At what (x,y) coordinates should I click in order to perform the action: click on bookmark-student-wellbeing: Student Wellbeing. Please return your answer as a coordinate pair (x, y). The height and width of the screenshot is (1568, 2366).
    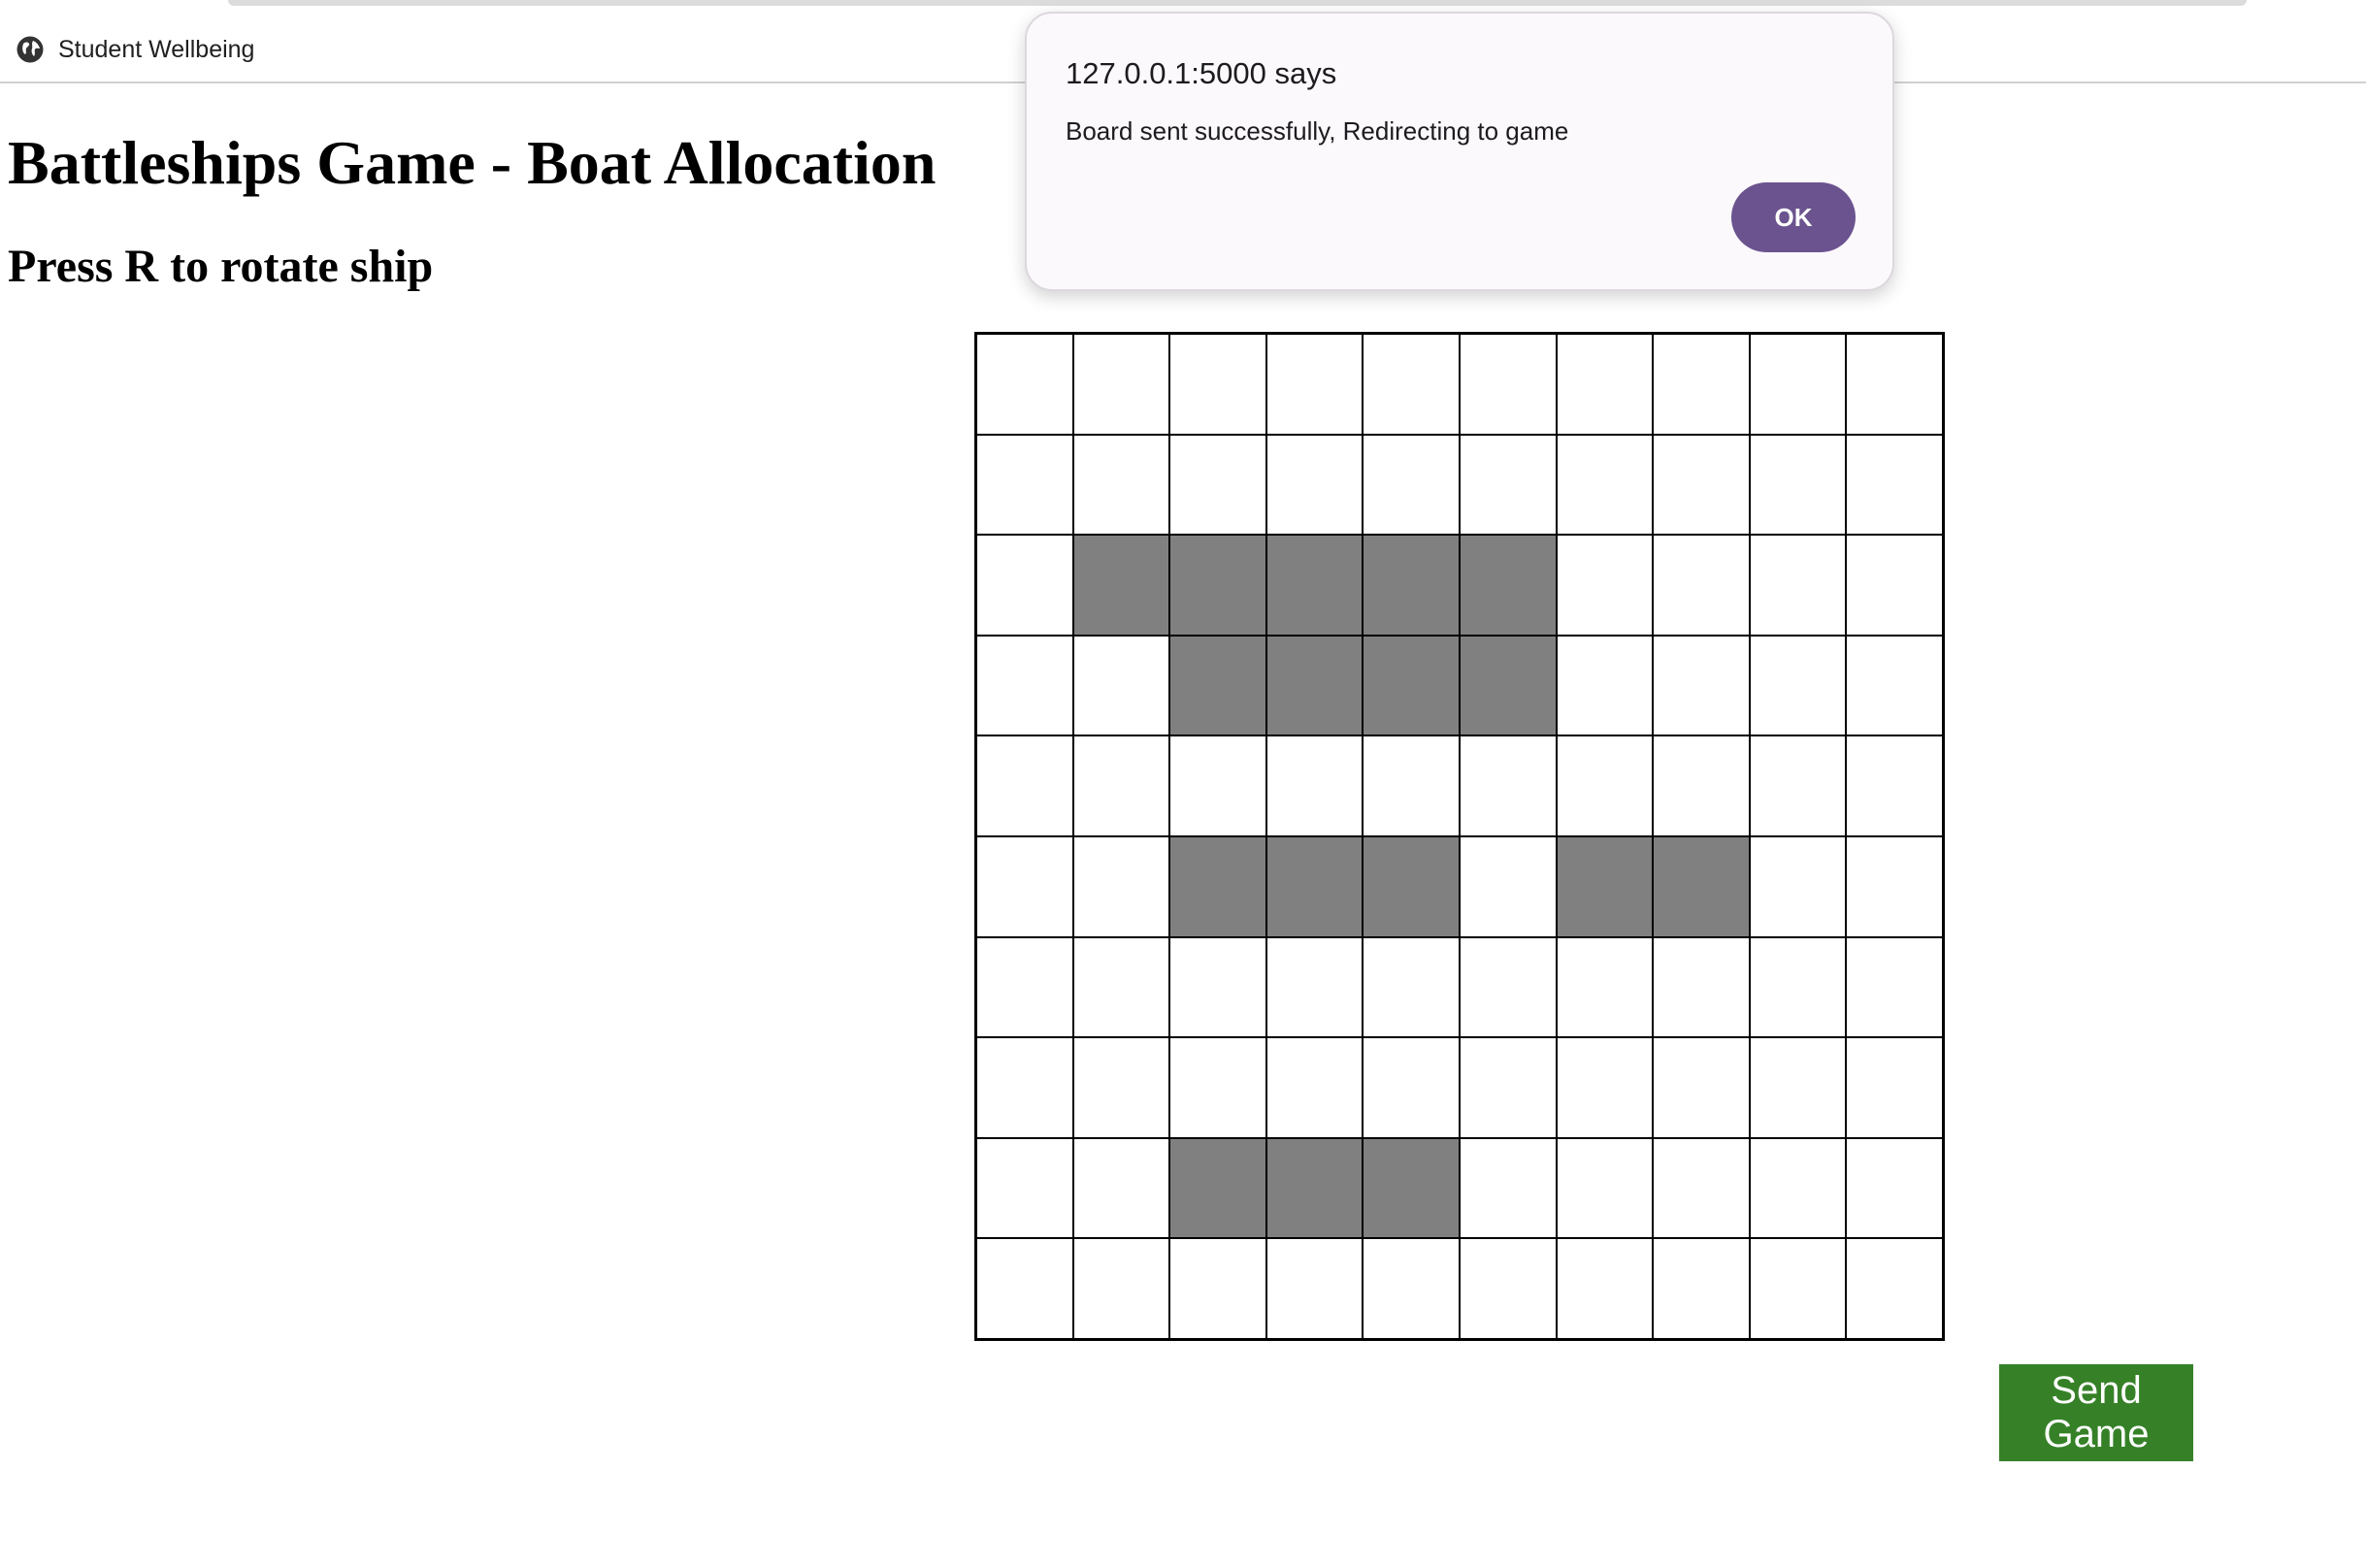
    Looking at the image, I should click on (135, 49).